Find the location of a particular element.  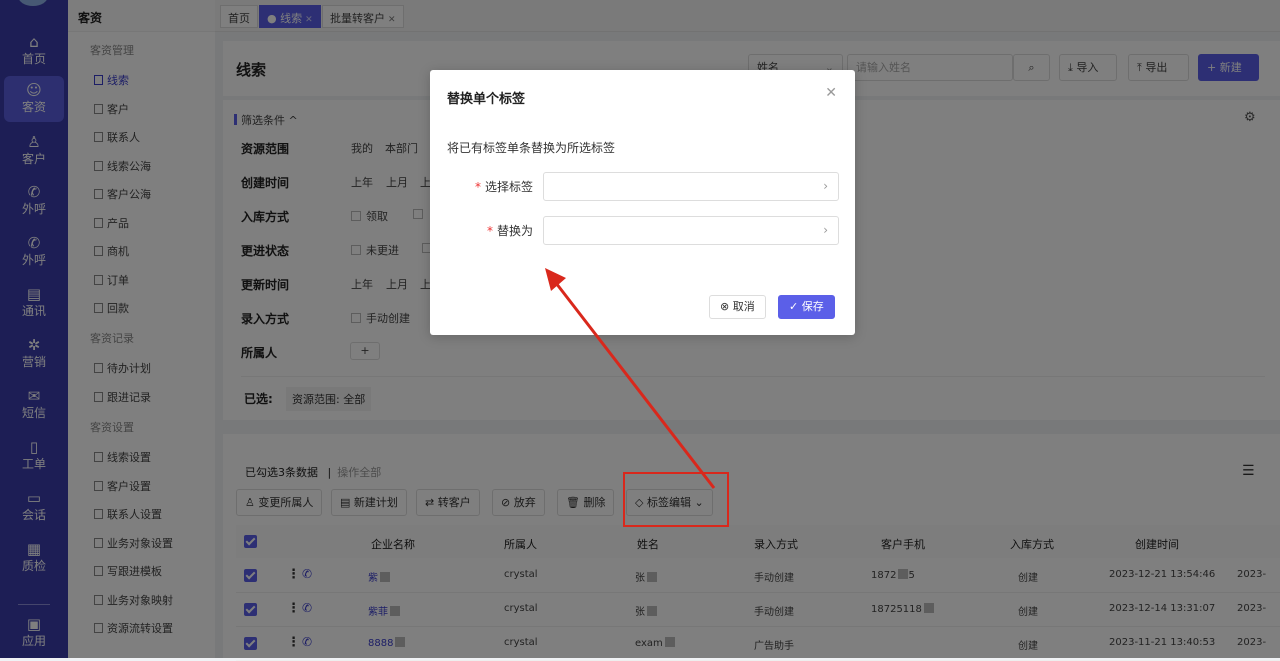

annotation-arrow is located at coordinates (630, 378).